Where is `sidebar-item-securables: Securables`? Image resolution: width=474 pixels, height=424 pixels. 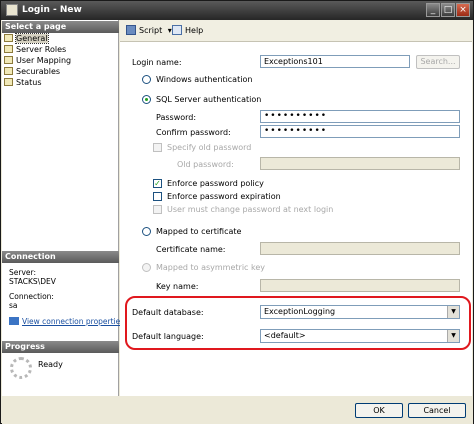 sidebar-item-securables: Securables is located at coordinates (32, 72).